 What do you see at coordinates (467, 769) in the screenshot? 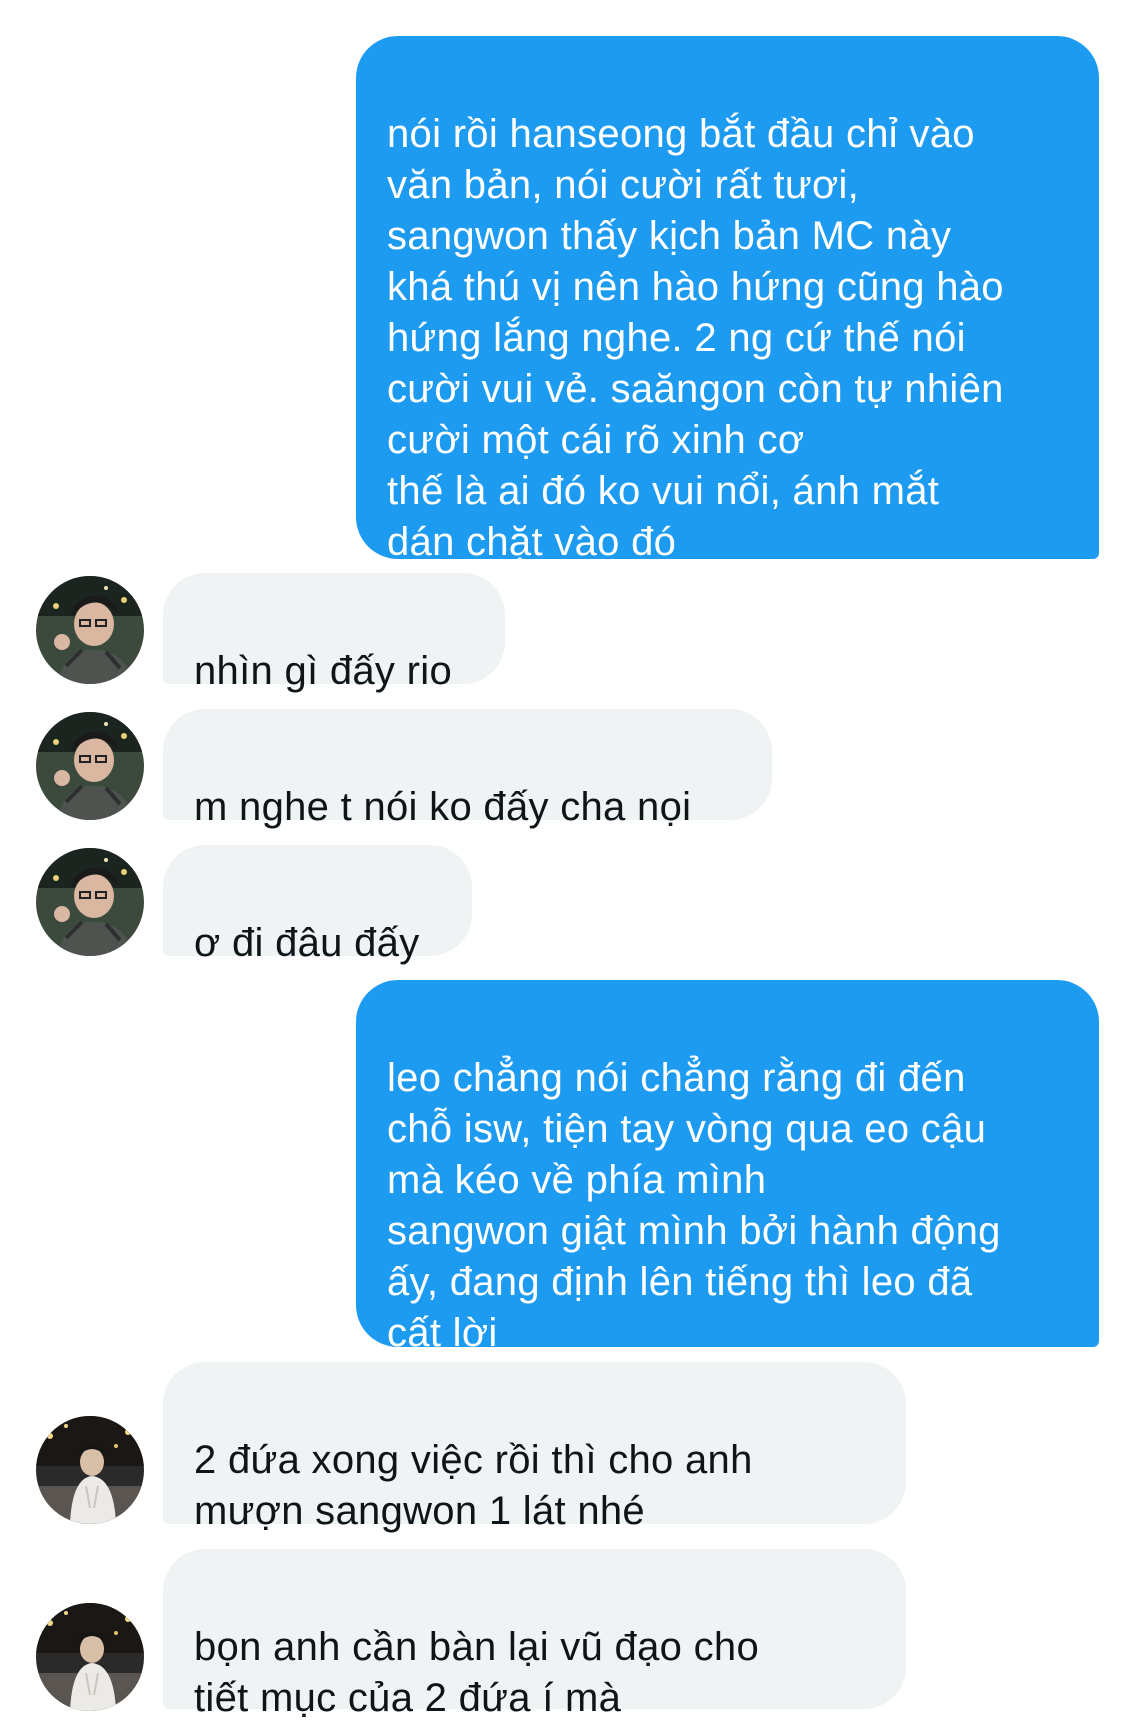
I see `message-bubble-incoming: m nghe t nói ko đấy cha nọi` at bounding box center [467, 769].